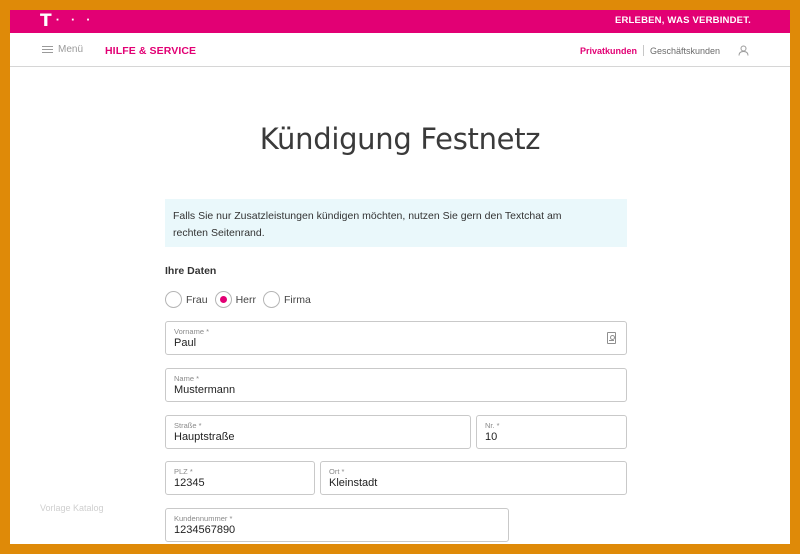 The height and width of the screenshot is (554, 800). I want to click on section-label: Ihre Daten, so click(191, 271).